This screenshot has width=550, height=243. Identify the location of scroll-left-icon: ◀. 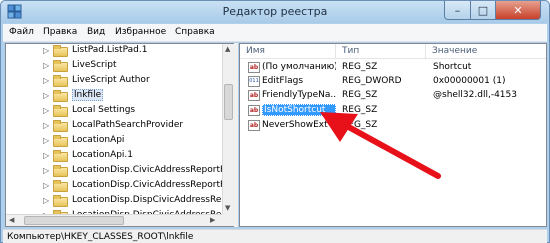
(11, 220).